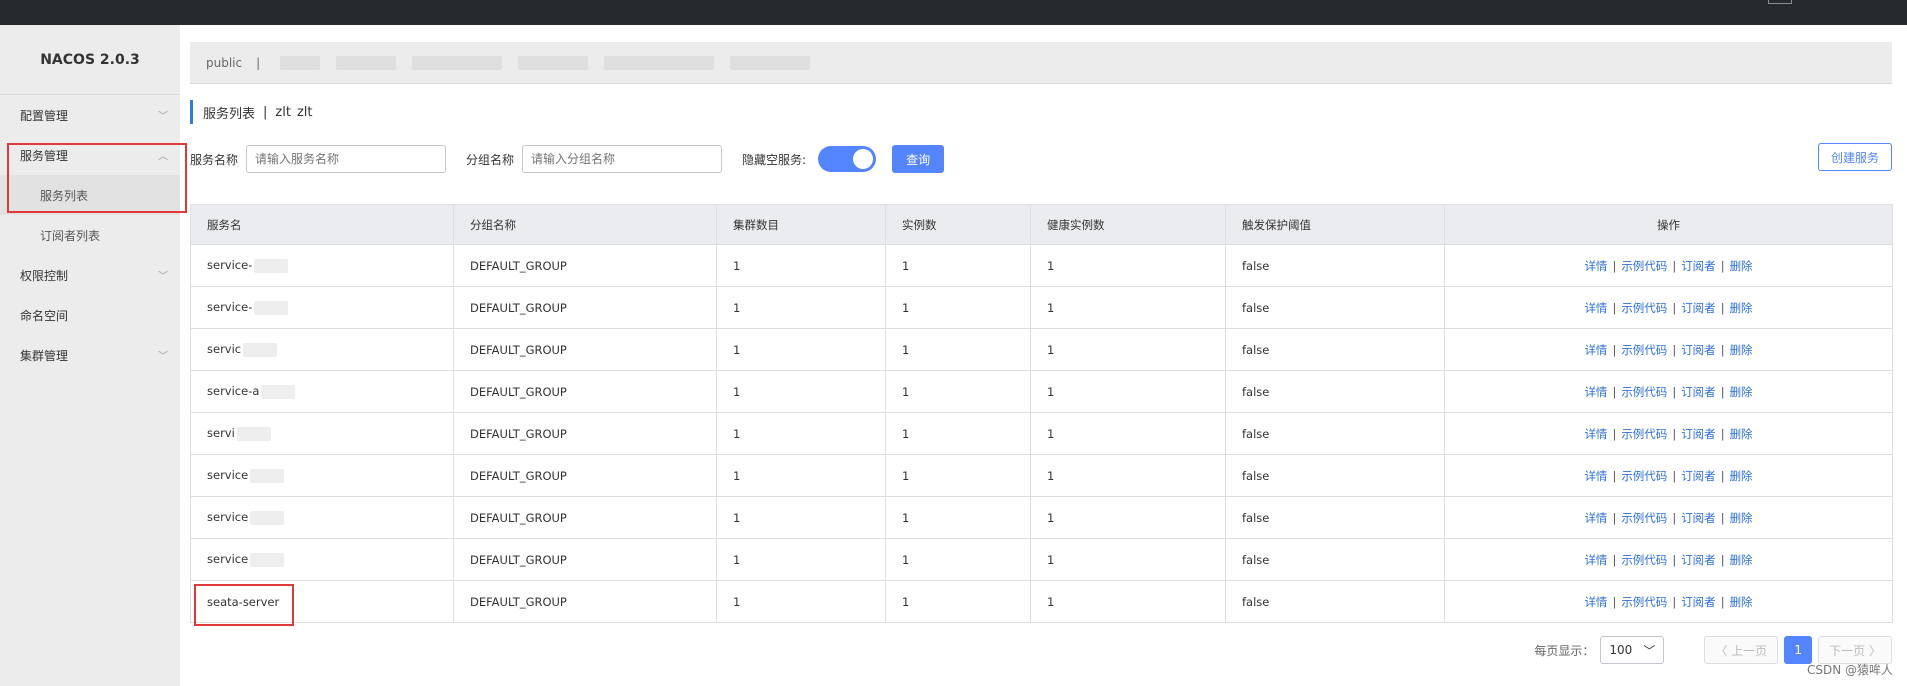  What do you see at coordinates (847, 159) in the screenshot?
I see `hide-empty-toggle` at bounding box center [847, 159].